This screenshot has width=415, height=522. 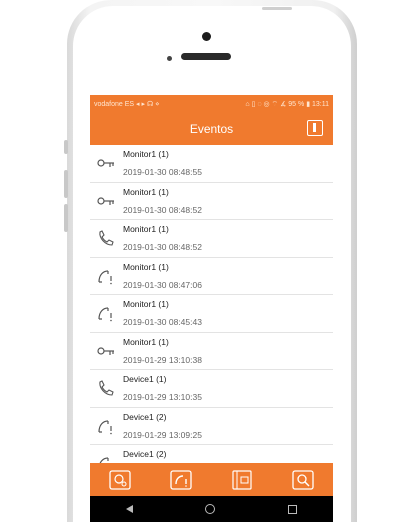 I want to click on list-item: Monitor1 (1) 2019-01-30 08:45:43, so click(x=211, y=314).